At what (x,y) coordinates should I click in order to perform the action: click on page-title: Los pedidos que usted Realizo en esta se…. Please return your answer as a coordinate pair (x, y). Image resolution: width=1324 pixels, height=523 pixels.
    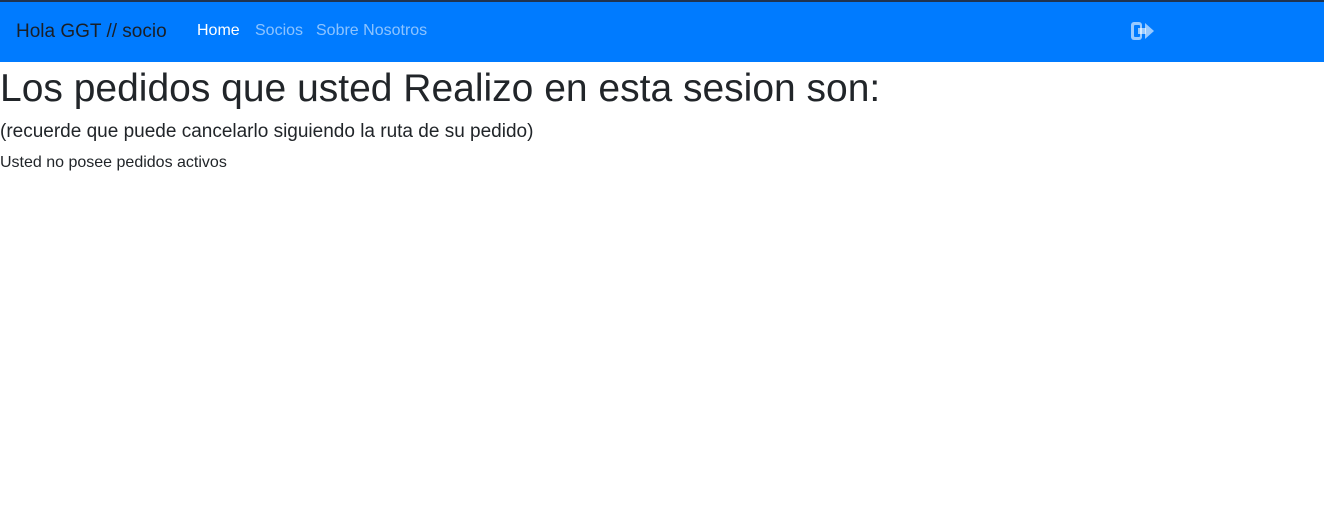
    Looking at the image, I should click on (440, 88).